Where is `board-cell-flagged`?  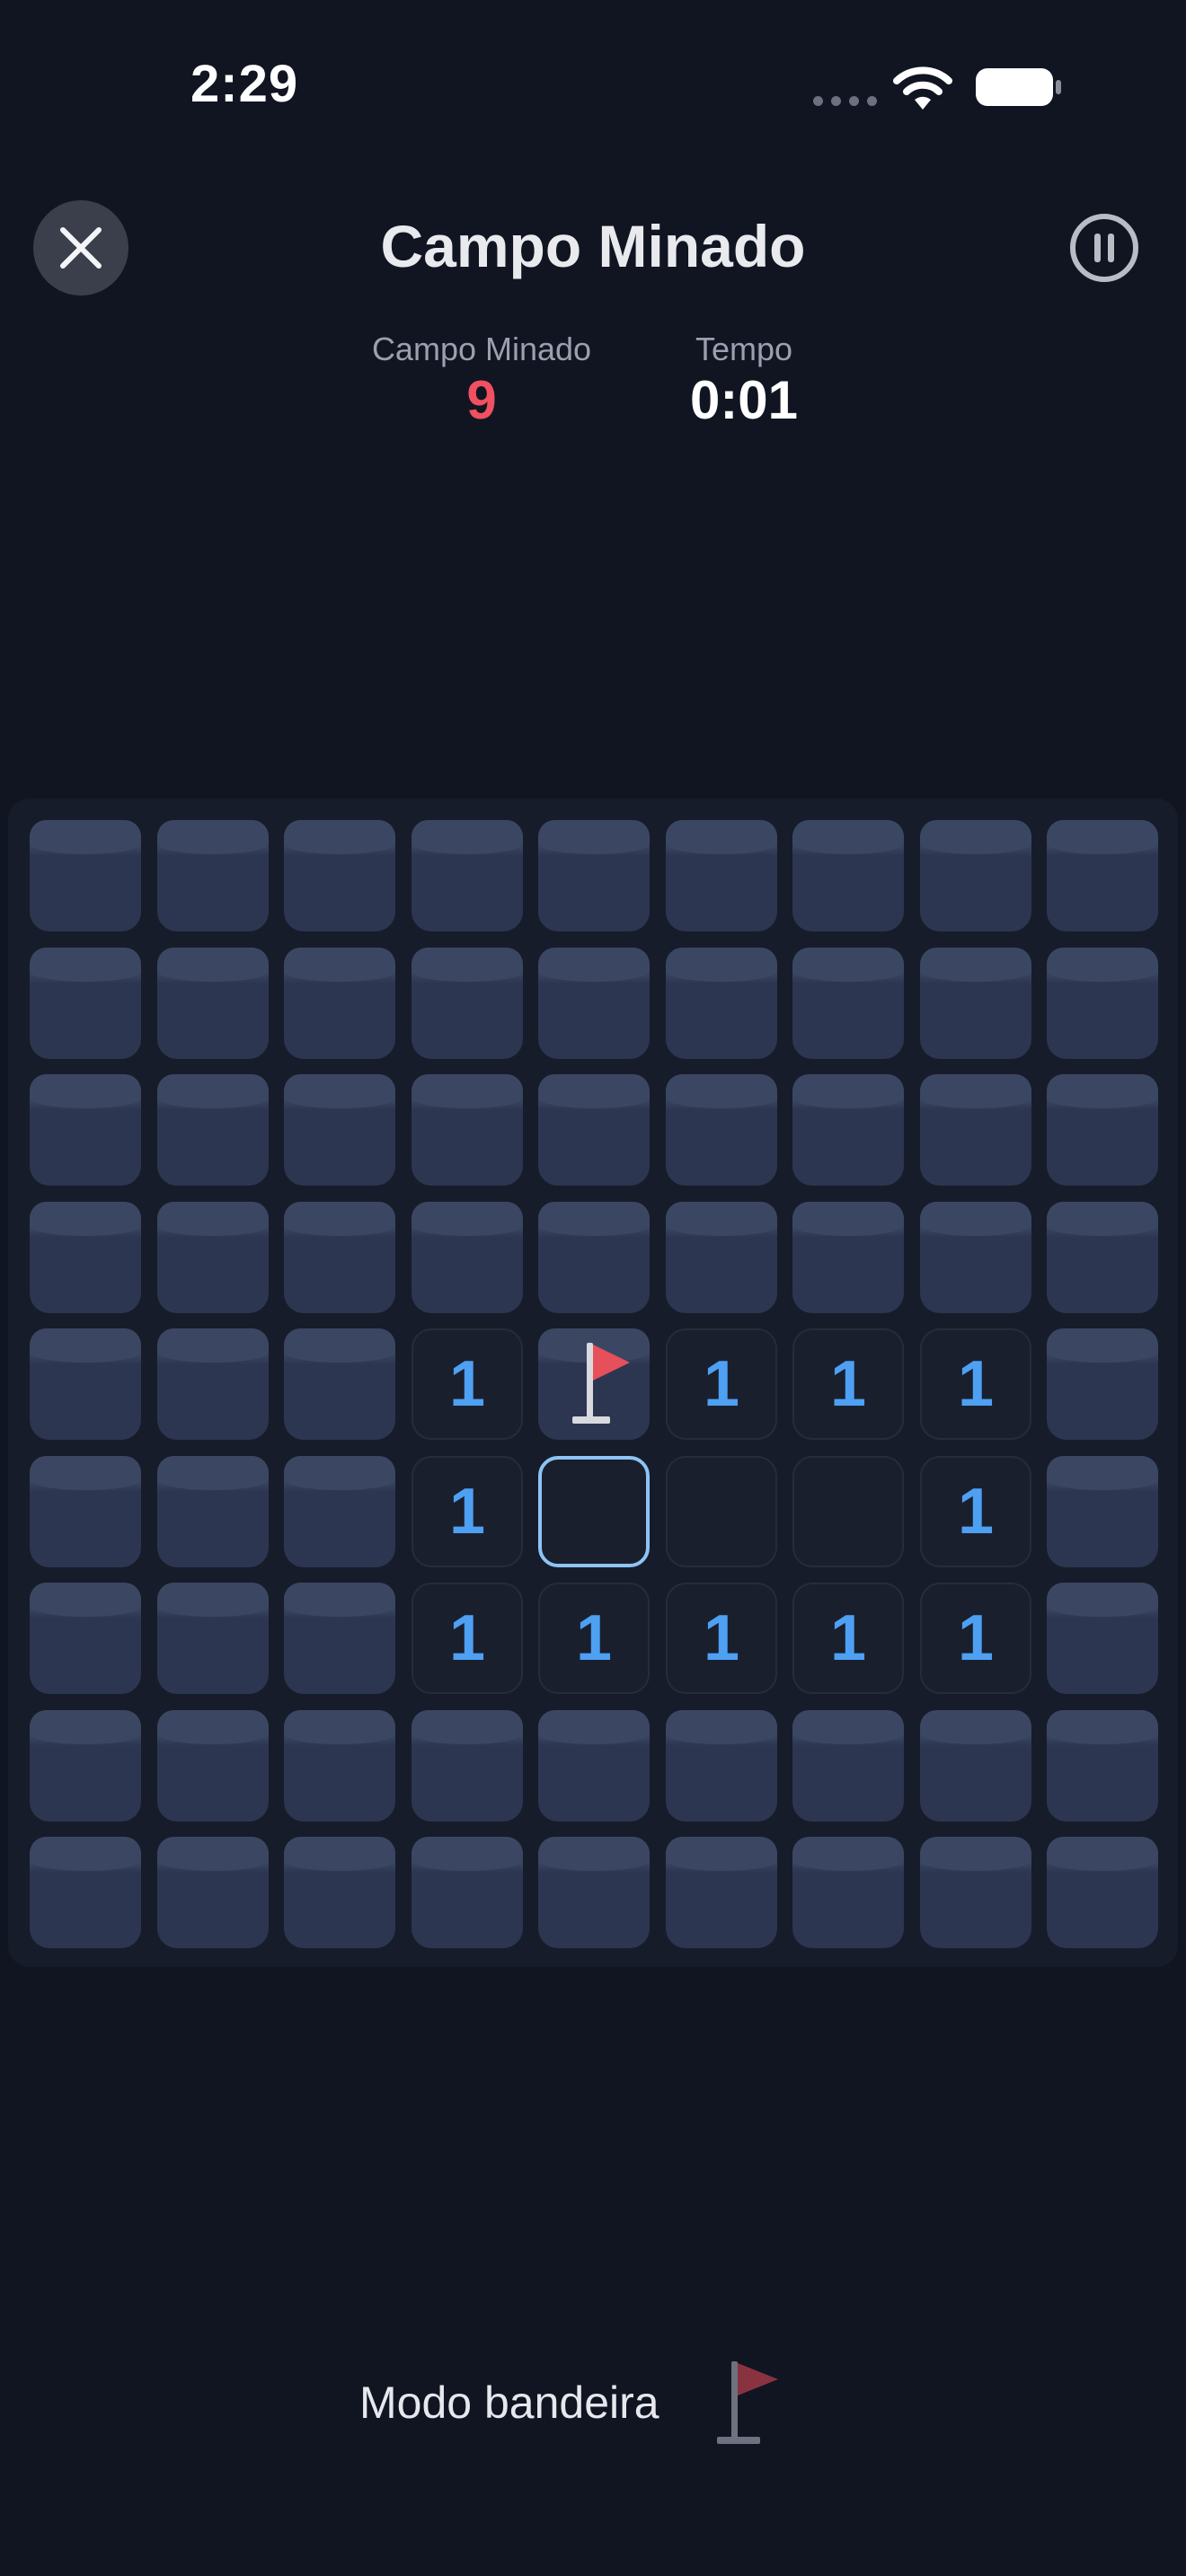 board-cell-flagged is located at coordinates (594, 1384).